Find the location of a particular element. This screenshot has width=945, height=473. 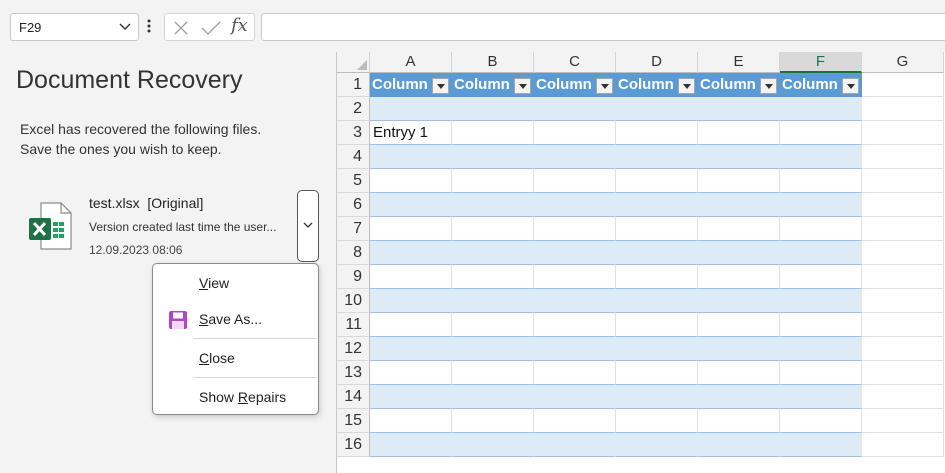

row-header-12: 12 is located at coordinates (353, 349).